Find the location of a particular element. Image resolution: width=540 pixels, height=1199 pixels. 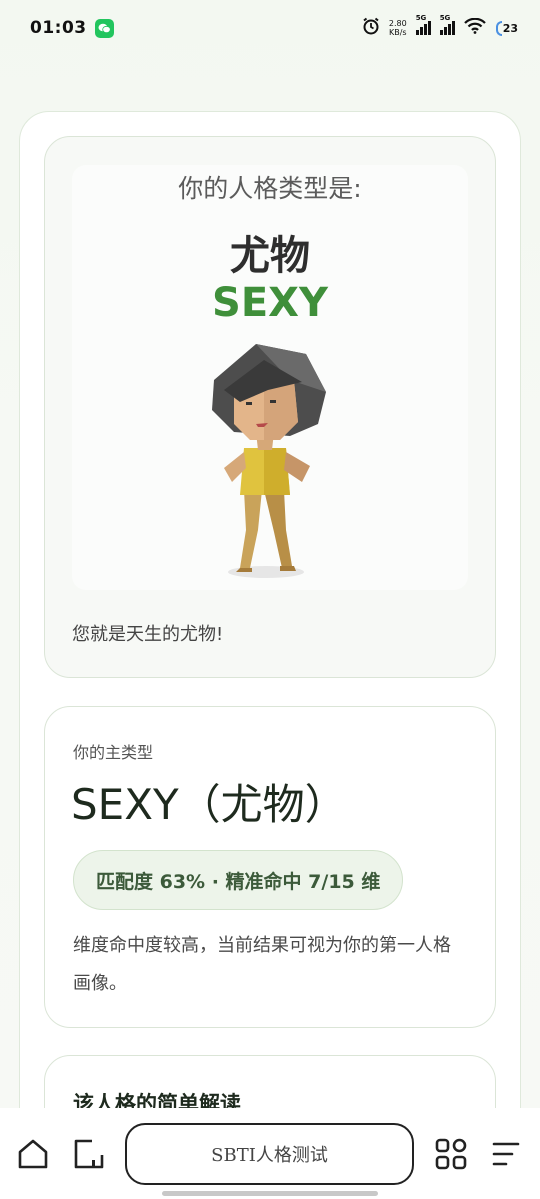

browser-bottom-bar: SBTI人格测试 is located at coordinates (270, 1153).